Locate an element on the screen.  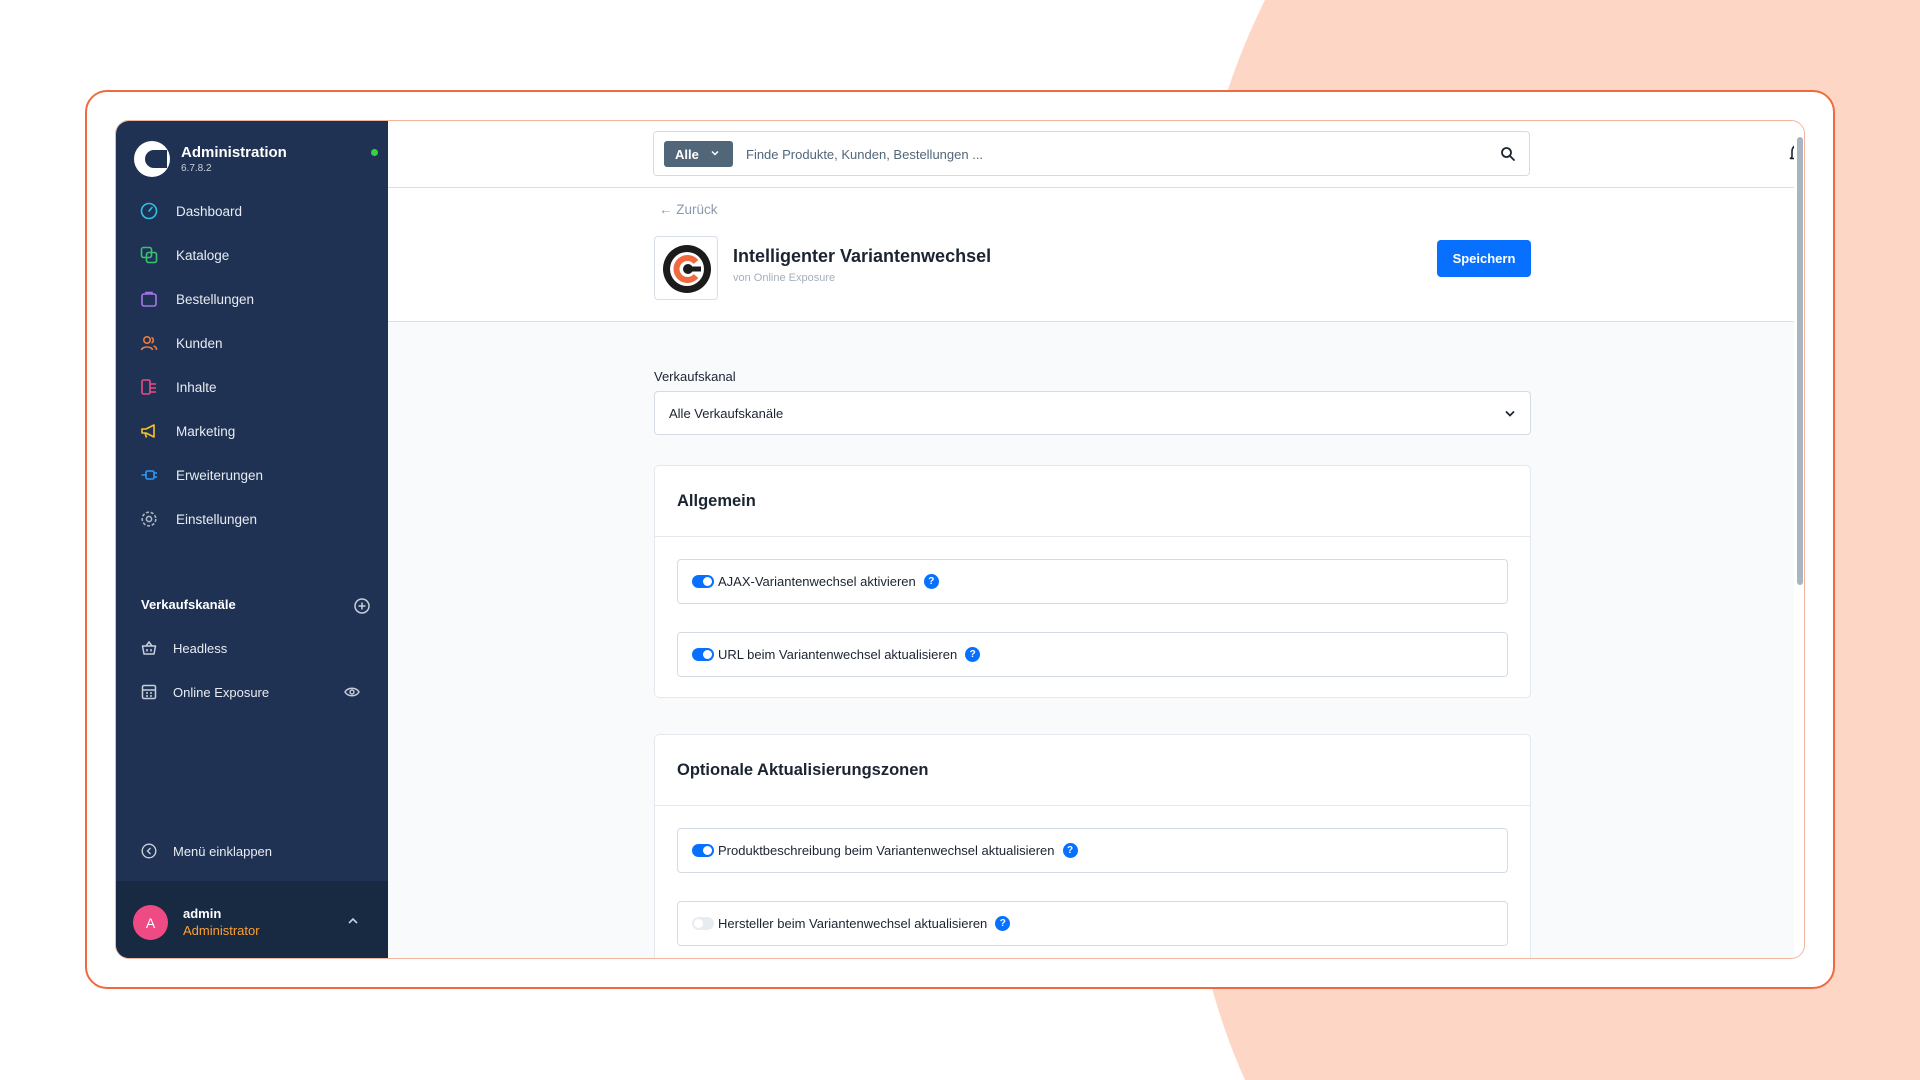
sales-channel-list: Headless Online Exposure is located at coordinates (252, 670).